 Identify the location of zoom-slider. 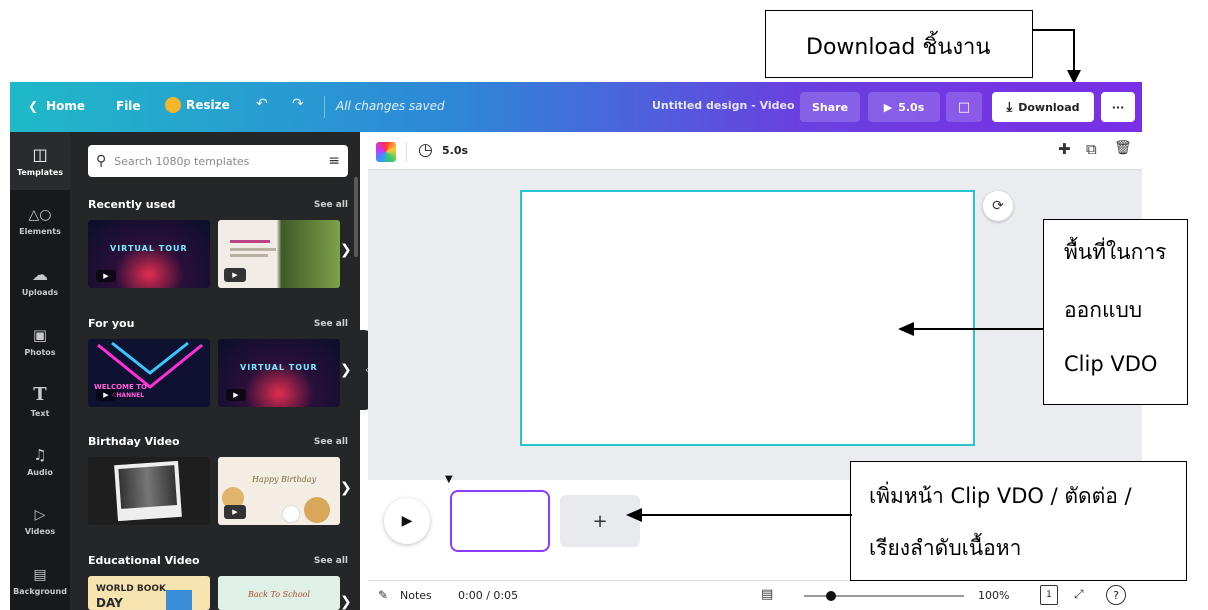
(884, 596).